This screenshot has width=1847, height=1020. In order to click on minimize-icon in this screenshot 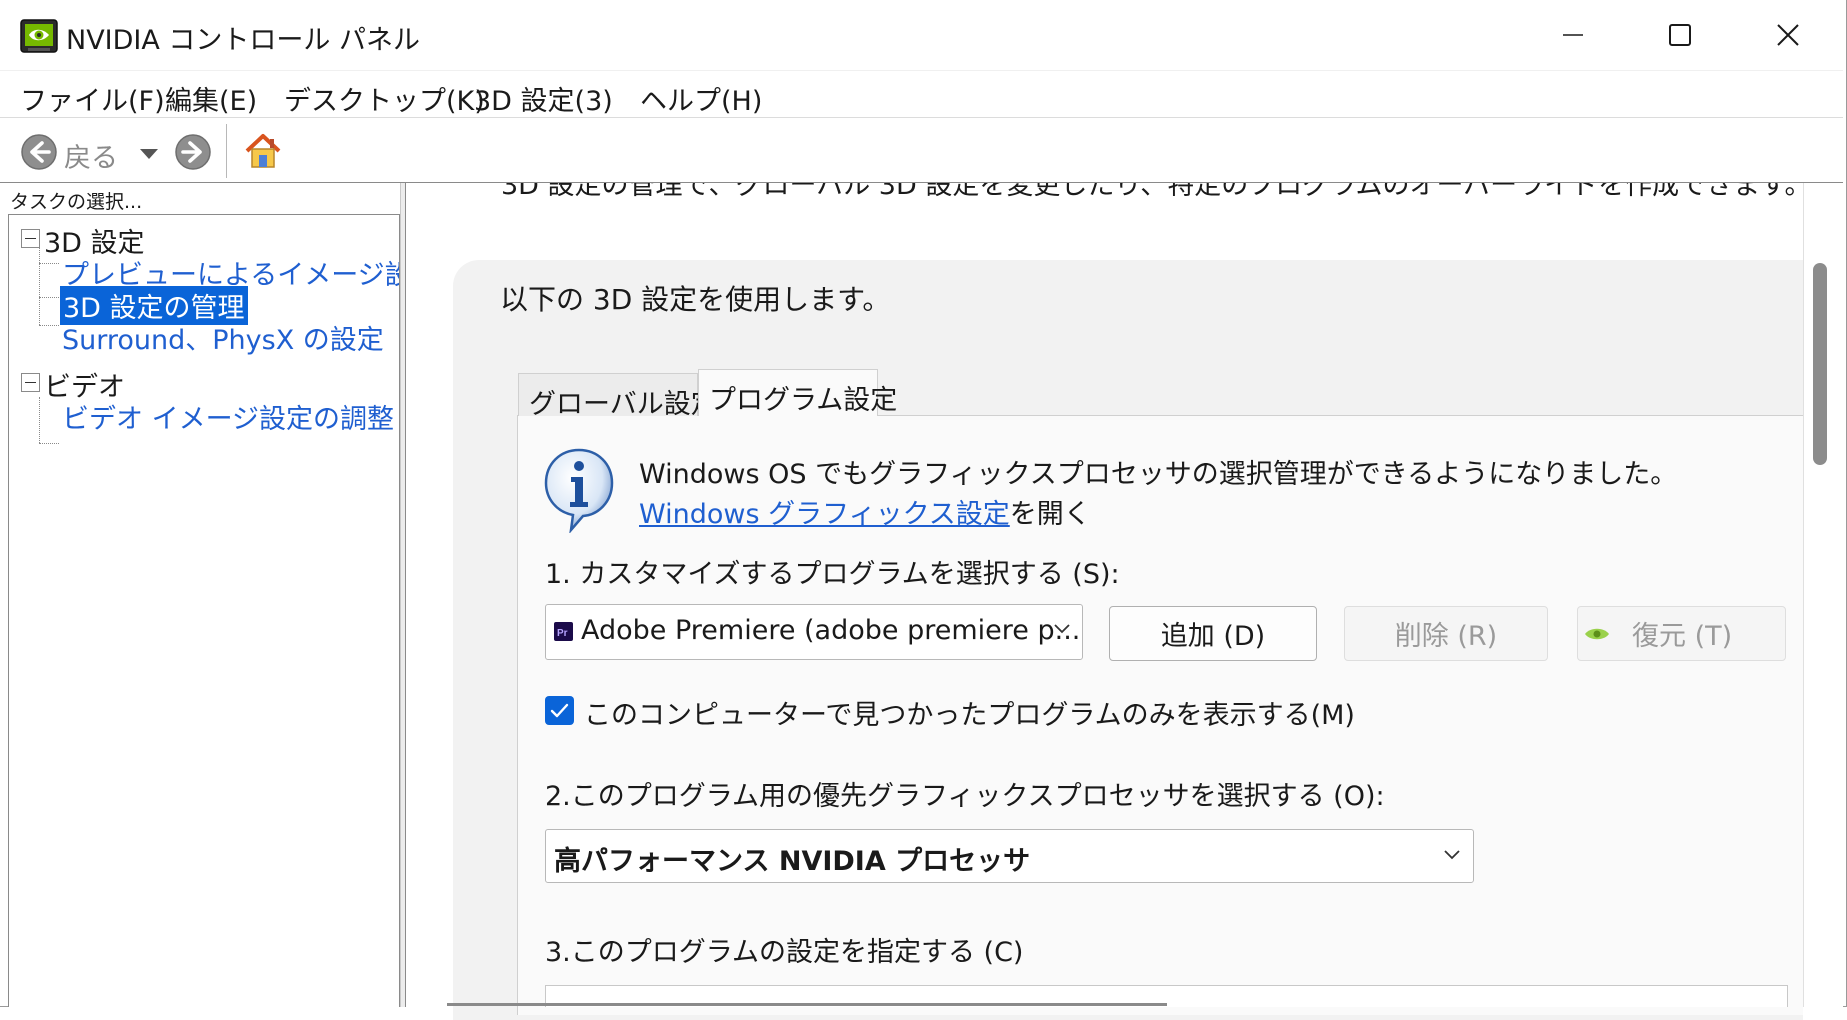, I will do `click(1573, 35)`.